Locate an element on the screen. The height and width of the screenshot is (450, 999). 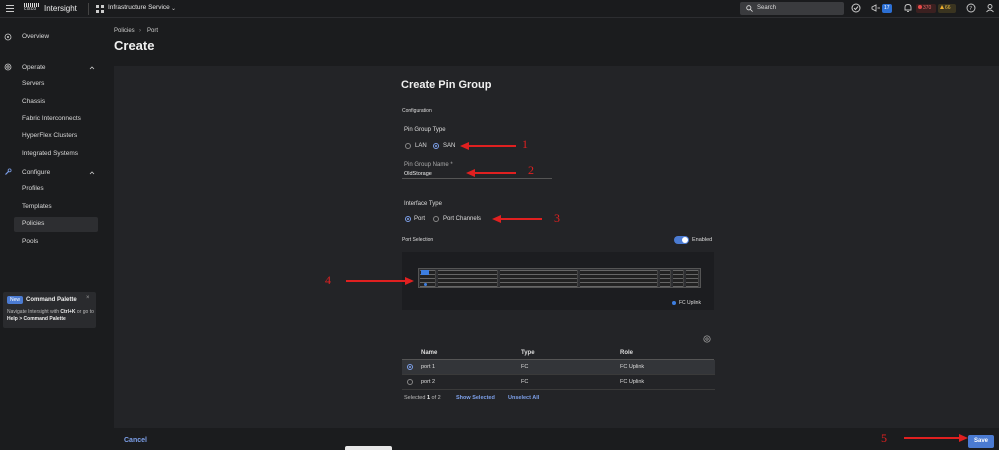
service-selector: Infrastructure Service is located at coordinates (139, 7).